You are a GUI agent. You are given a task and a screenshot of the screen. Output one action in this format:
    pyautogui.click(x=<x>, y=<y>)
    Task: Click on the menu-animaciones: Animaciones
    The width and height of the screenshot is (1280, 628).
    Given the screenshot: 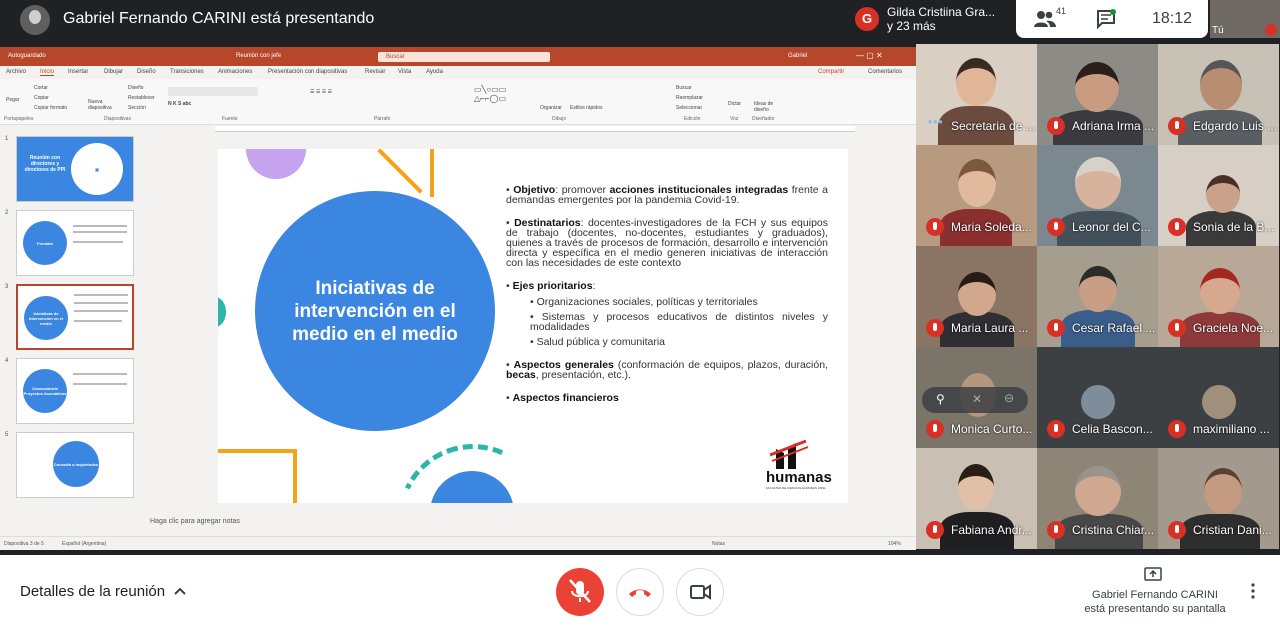 What is the action you would take?
    pyautogui.click(x=235, y=72)
    